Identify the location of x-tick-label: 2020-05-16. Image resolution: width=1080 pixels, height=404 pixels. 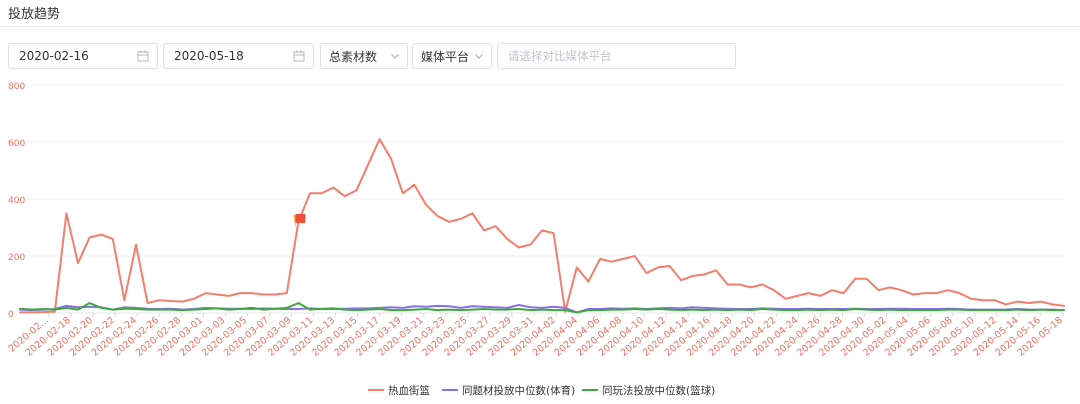
(1018, 337).